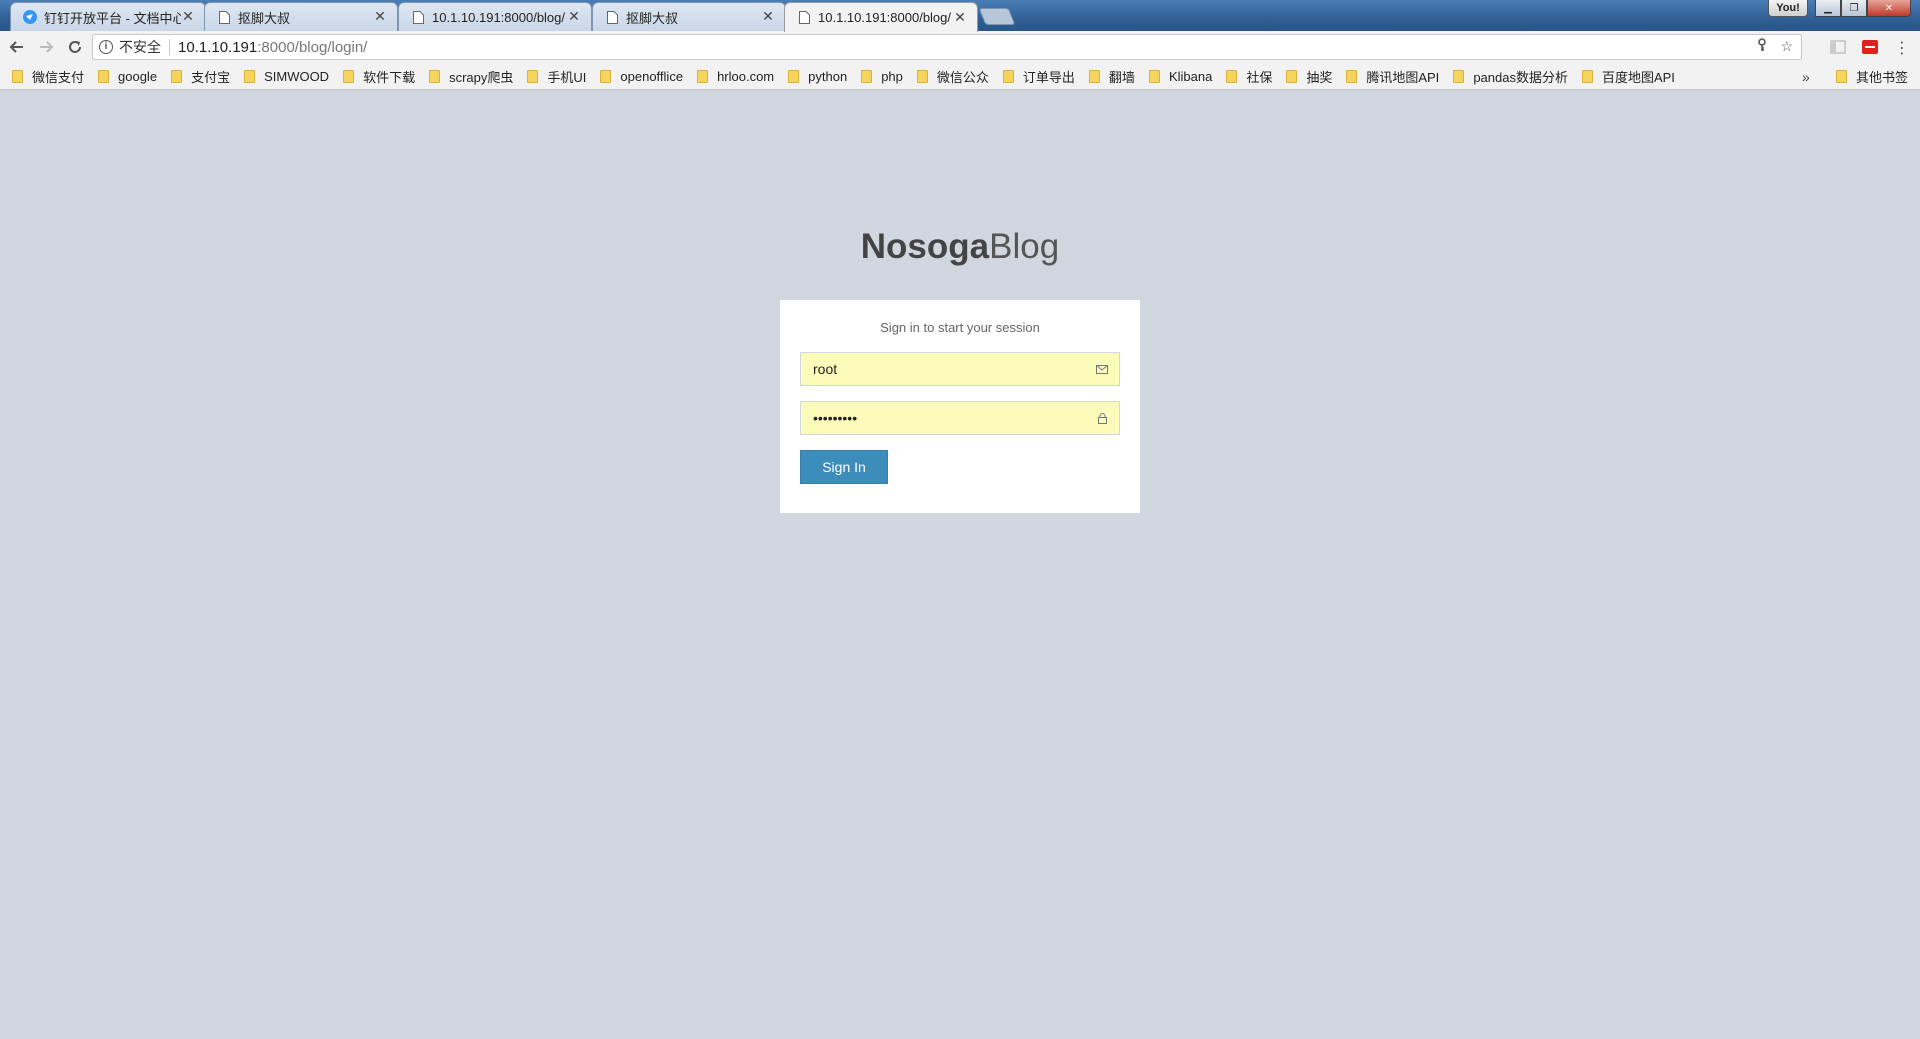 Image resolution: width=1920 pixels, height=1039 pixels. I want to click on logo-light: Blog, so click(1024, 246).